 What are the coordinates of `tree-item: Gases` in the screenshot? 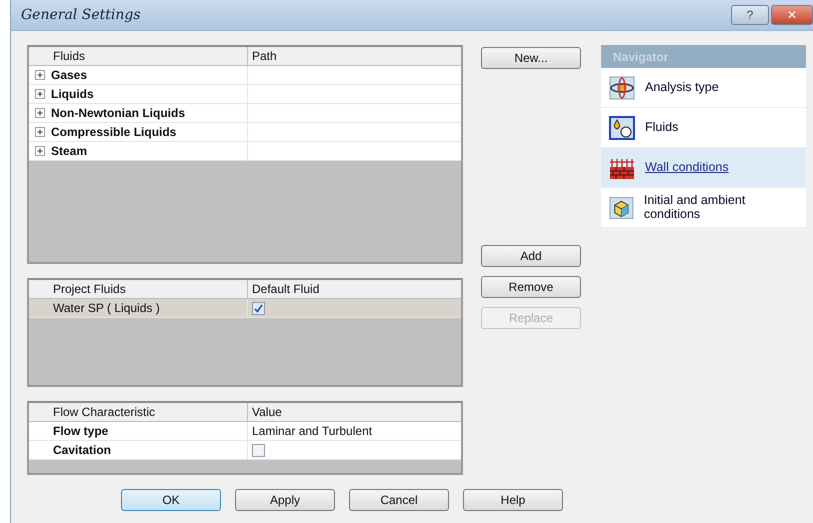 It's located at (69, 75).